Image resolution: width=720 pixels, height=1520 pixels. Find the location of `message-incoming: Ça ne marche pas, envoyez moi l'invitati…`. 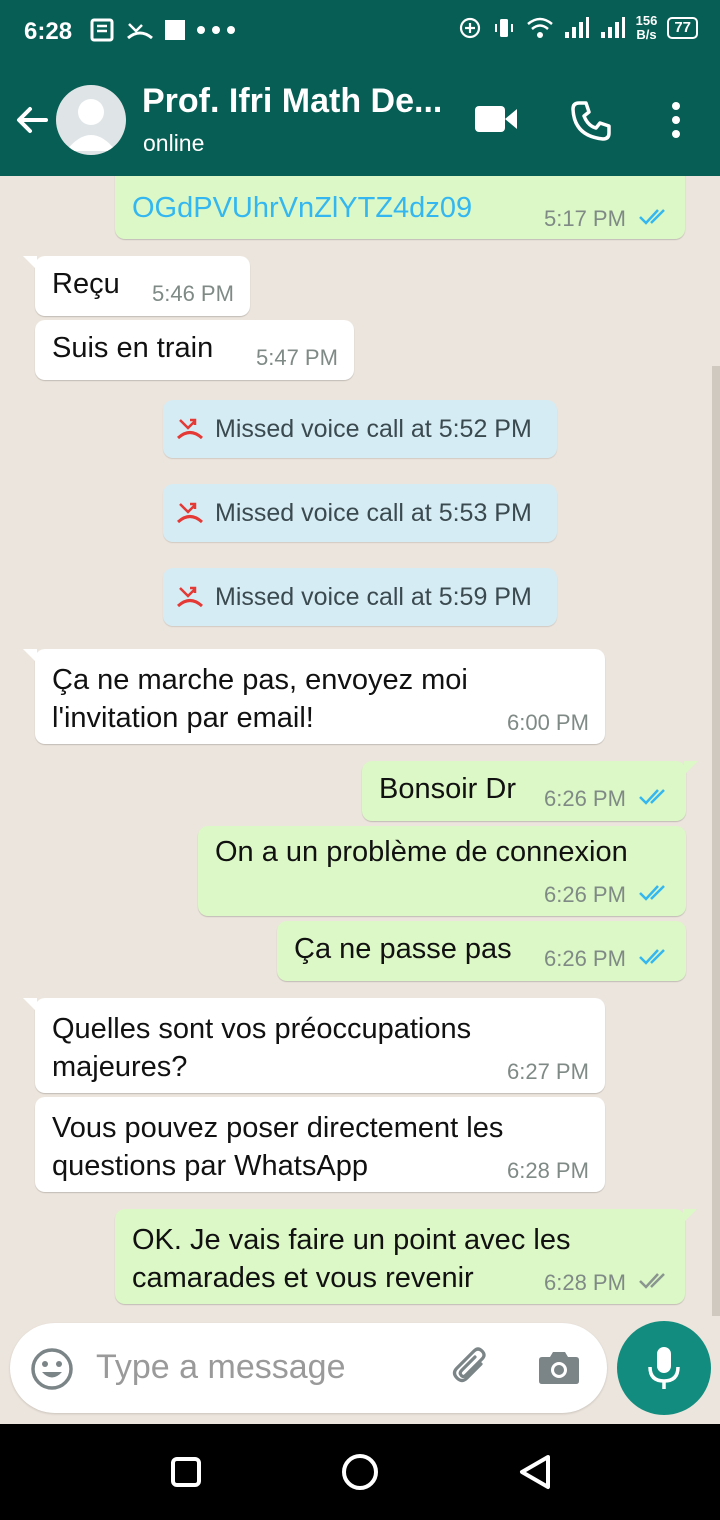

message-incoming: Ça ne marche pas, envoyez moi l'invitati… is located at coordinates (314, 696).